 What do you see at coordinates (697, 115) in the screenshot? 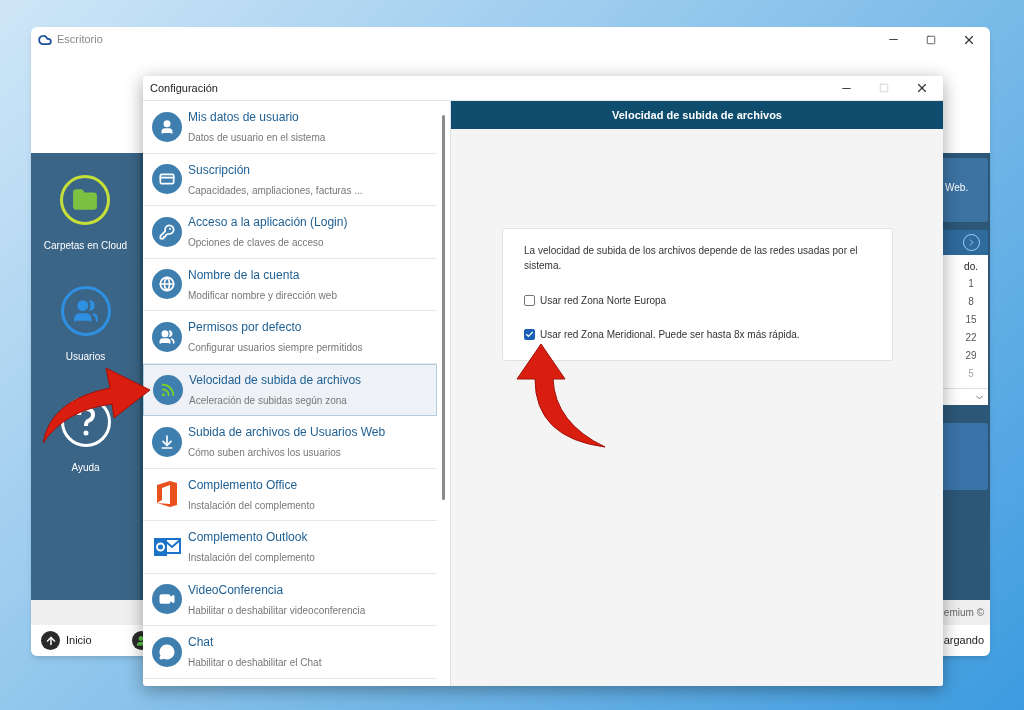
I see `pane-title: Velocidad de subida de archivos` at bounding box center [697, 115].